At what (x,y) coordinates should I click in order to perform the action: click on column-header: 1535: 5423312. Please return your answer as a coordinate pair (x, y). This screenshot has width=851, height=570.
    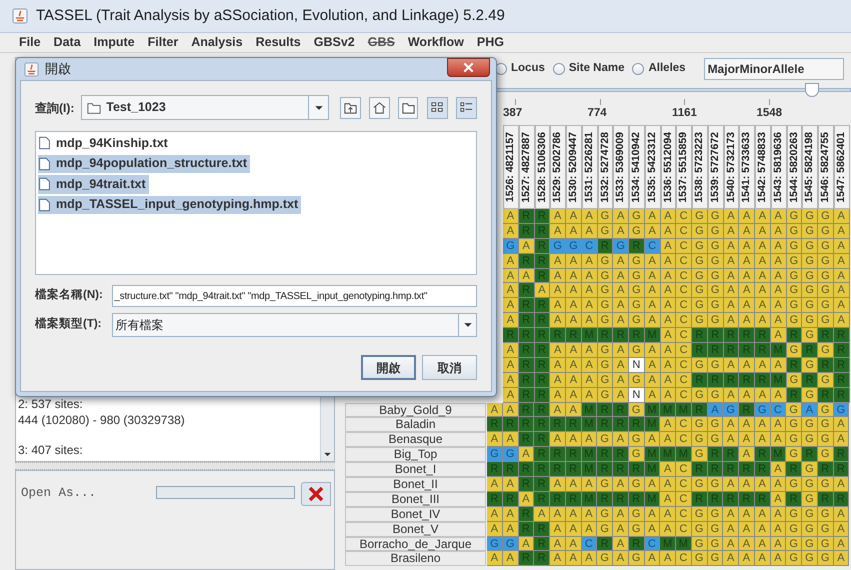
    Looking at the image, I should click on (652, 167).